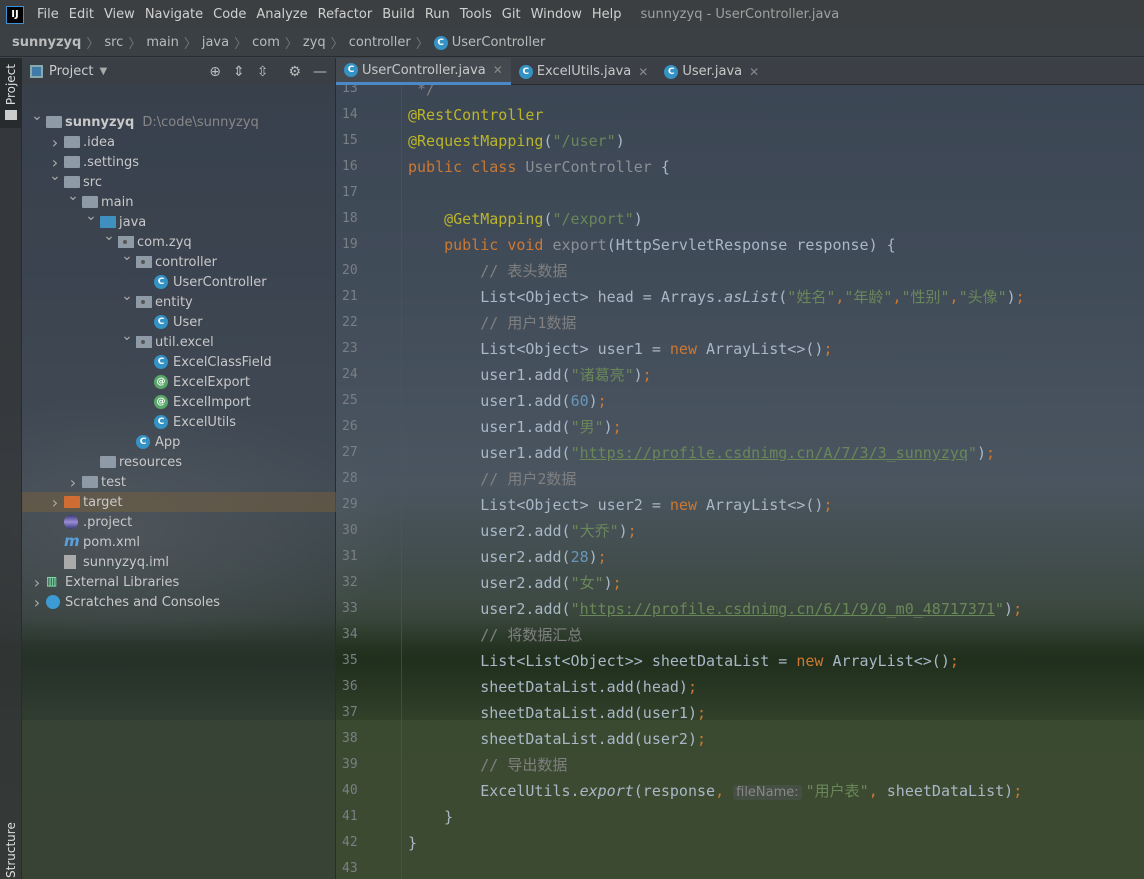  I want to click on breadcrumb-item: java, so click(215, 42).